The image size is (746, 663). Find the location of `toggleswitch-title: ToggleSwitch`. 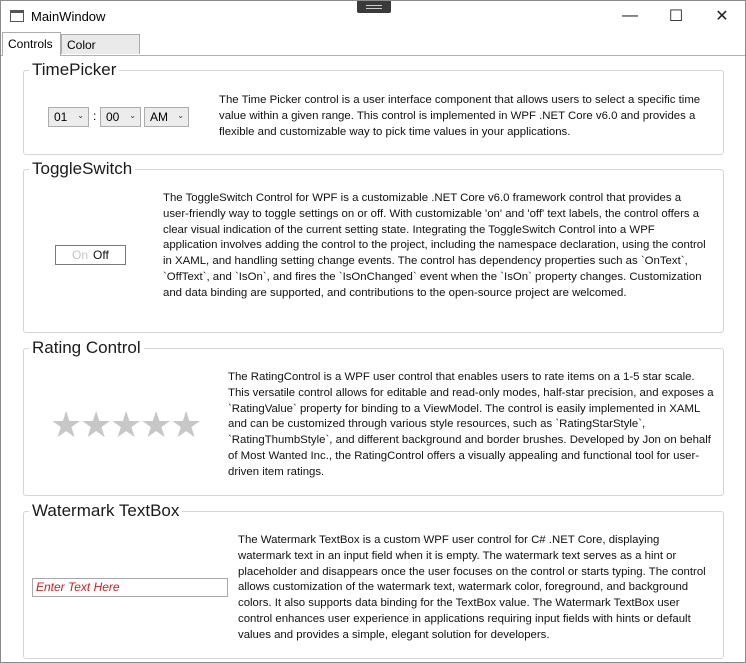

toggleswitch-title: ToggleSwitch is located at coordinates (82, 169).